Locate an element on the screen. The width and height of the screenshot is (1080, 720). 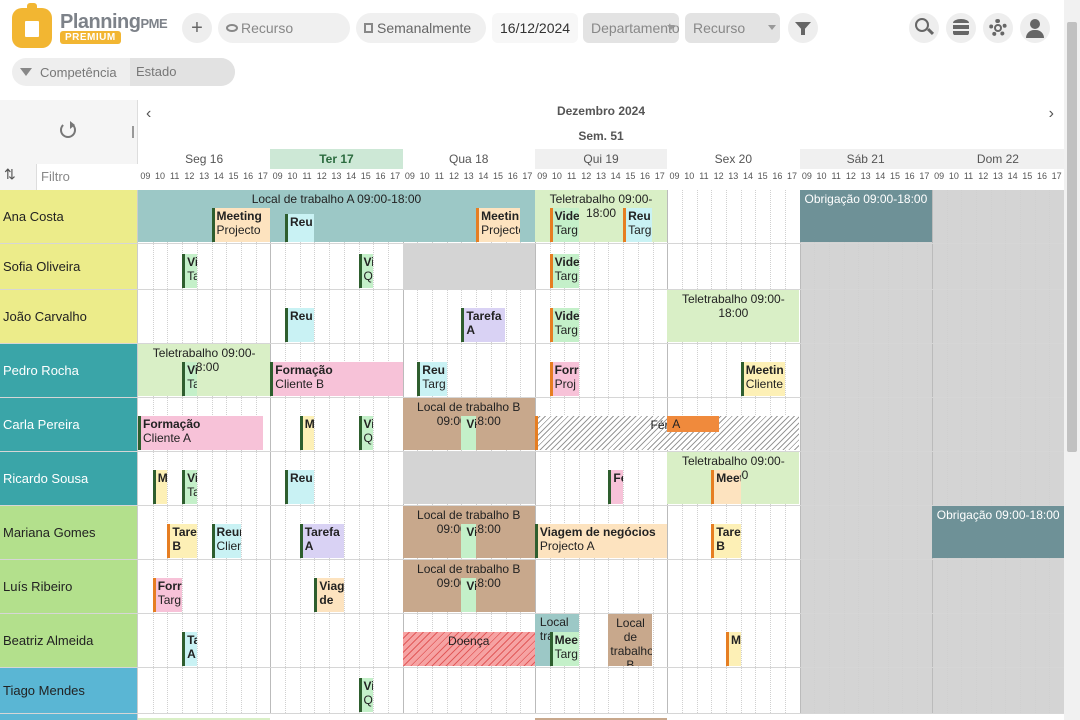
resource-name: Pedro Rocha is located at coordinates (69, 370).